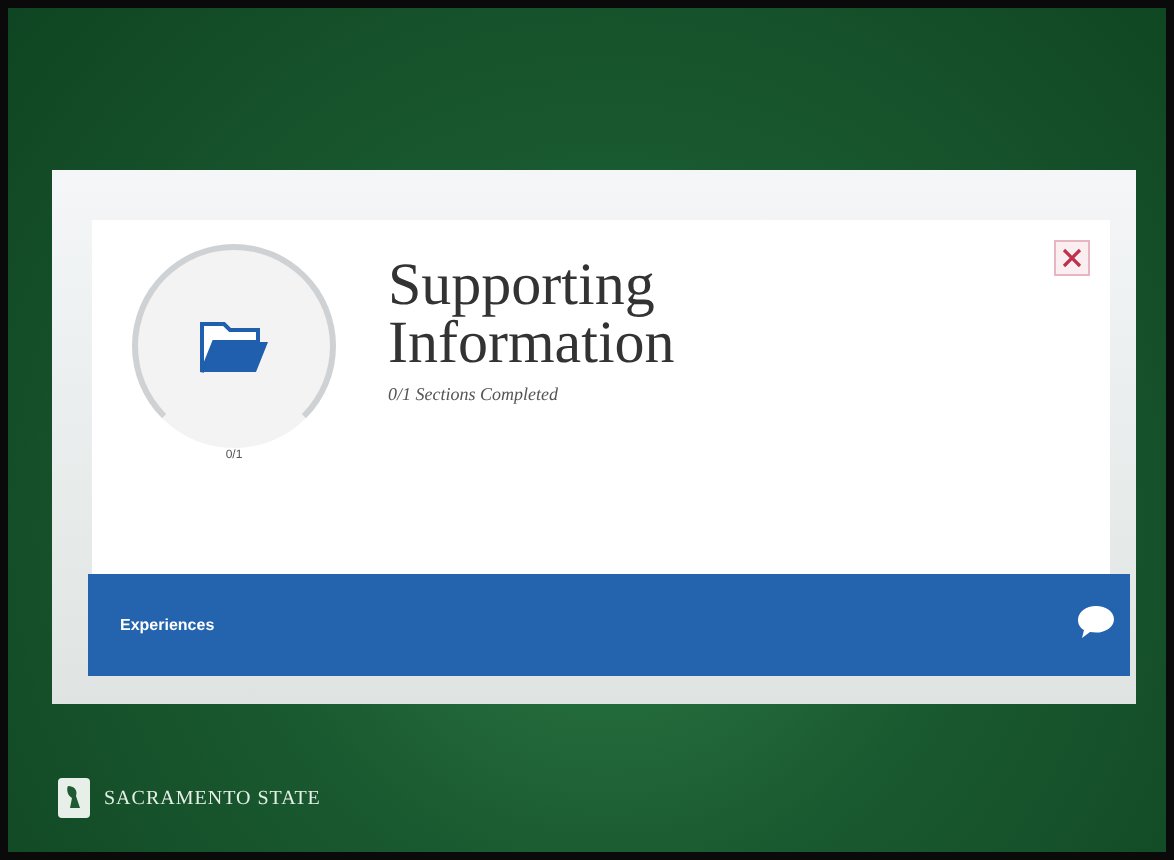 This screenshot has height=860, width=1174. I want to click on close-icon, so click(1072, 258).